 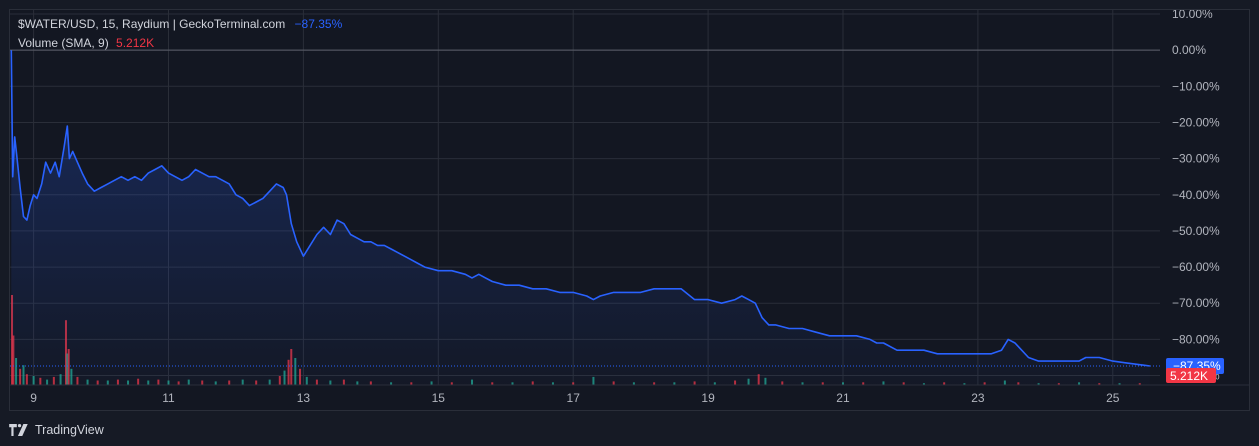 I want to click on y-tick-label: −10.00%, so click(x=1196, y=86).